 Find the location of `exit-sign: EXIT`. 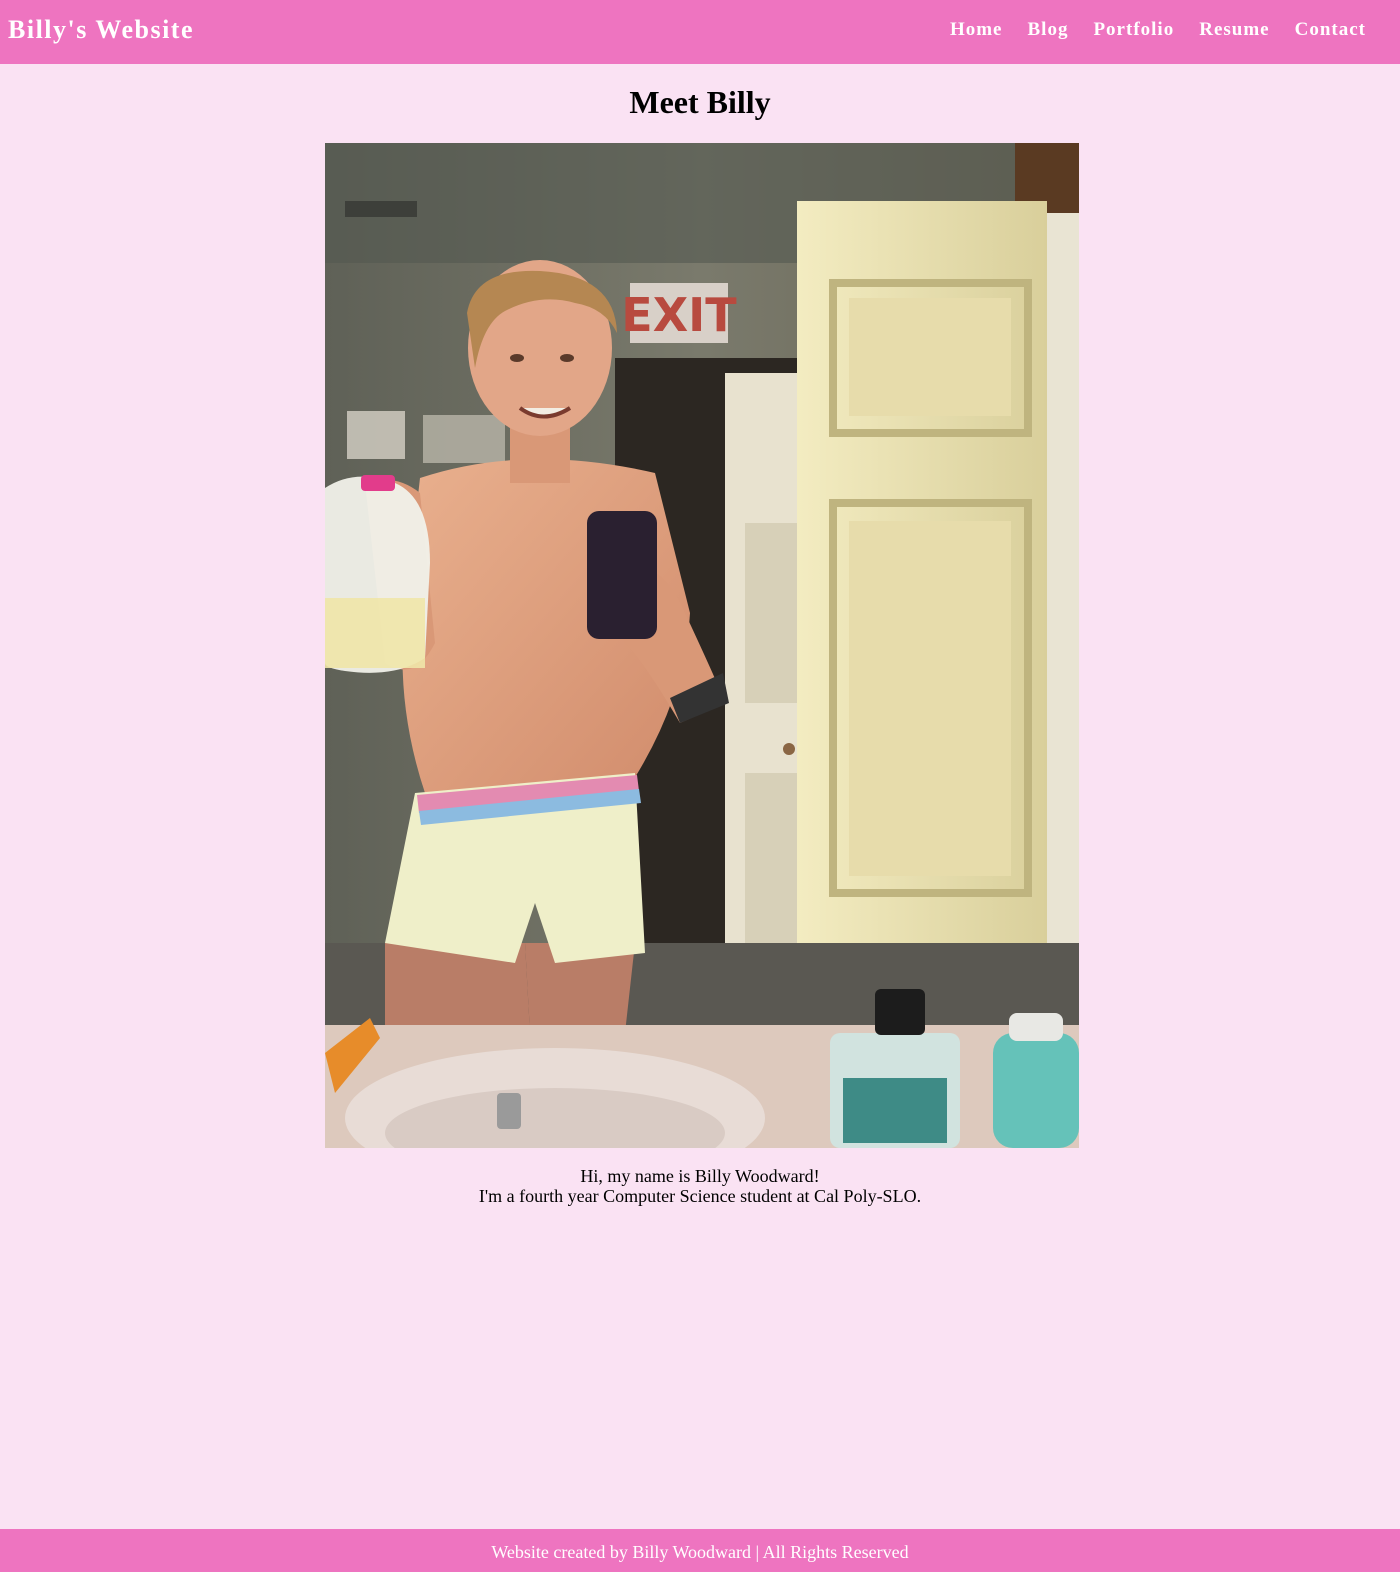

exit-sign: EXIT is located at coordinates (679, 313).